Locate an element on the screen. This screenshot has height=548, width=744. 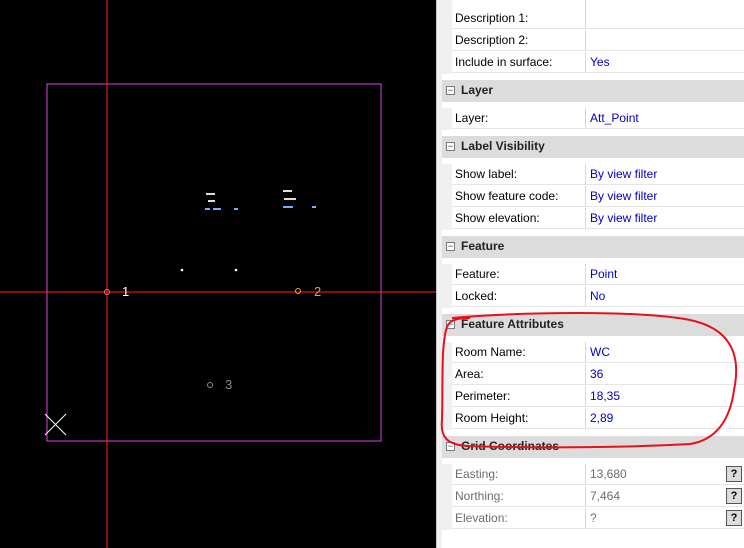
property-name: Room Name: is located at coordinates (519, 352).